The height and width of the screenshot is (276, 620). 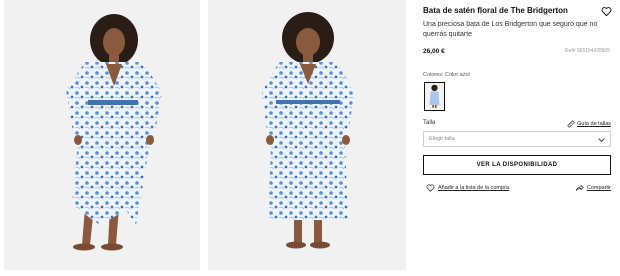 What do you see at coordinates (114, 132) in the screenshot?
I see `model-open-robe-illustration` at bounding box center [114, 132].